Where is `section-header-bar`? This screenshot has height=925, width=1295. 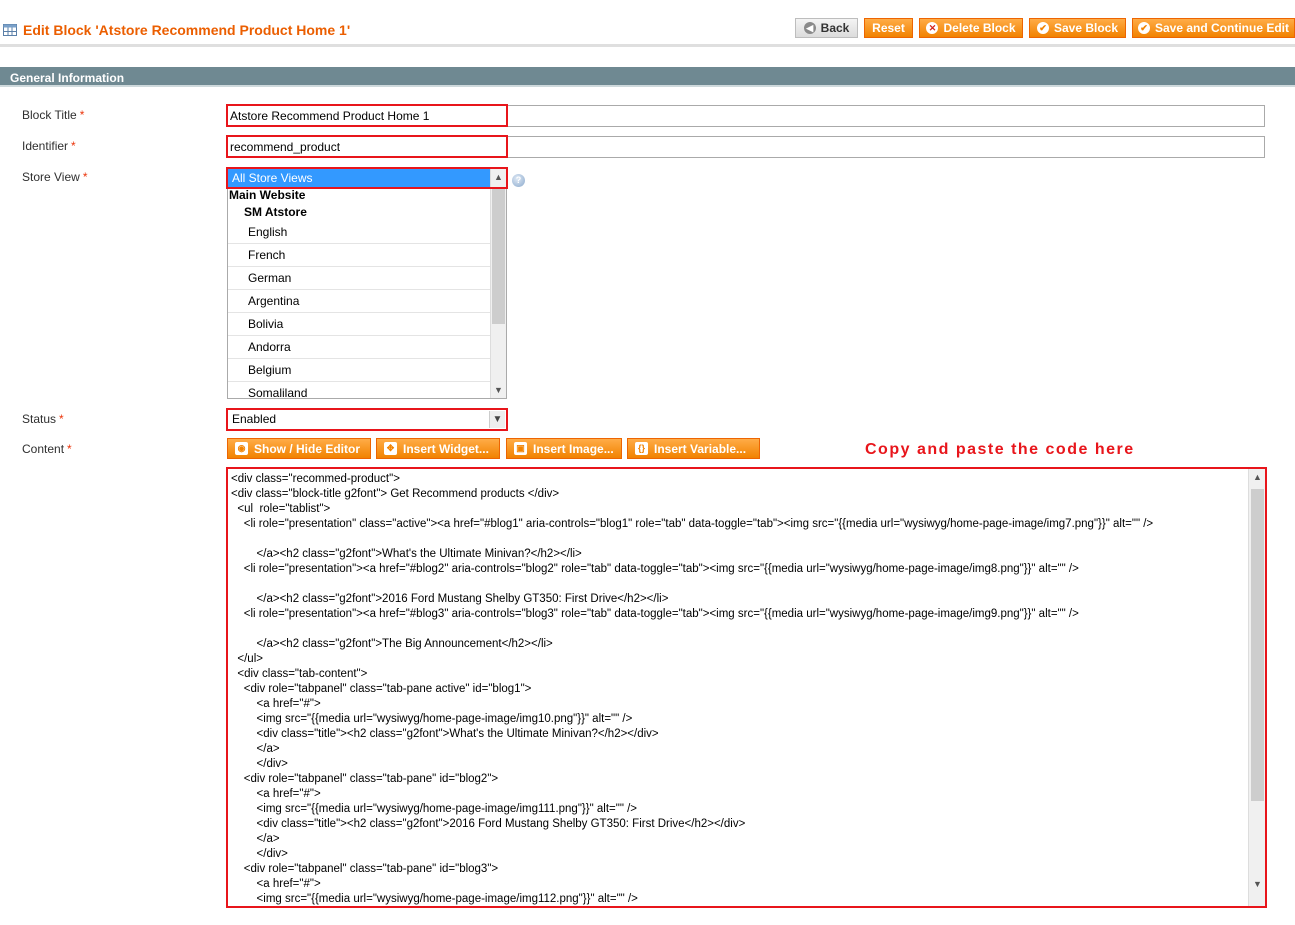 section-header-bar is located at coordinates (647, 77).